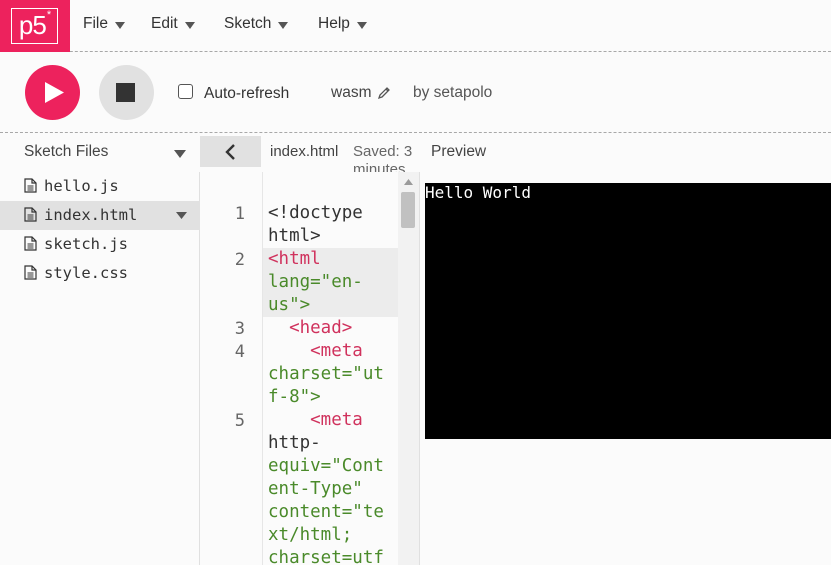 The image size is (831, 565). I want to click on code-line: html>, so click(294, 236).